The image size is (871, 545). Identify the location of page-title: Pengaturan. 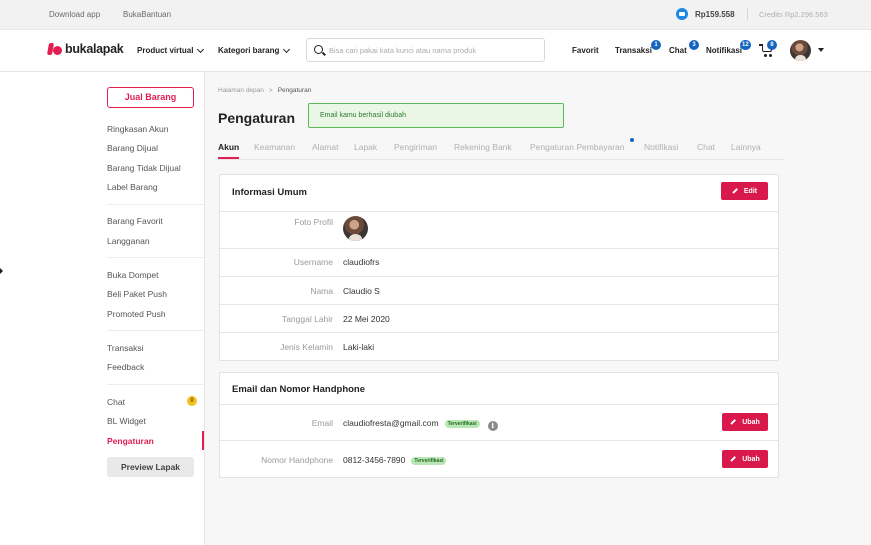
(257, 118).